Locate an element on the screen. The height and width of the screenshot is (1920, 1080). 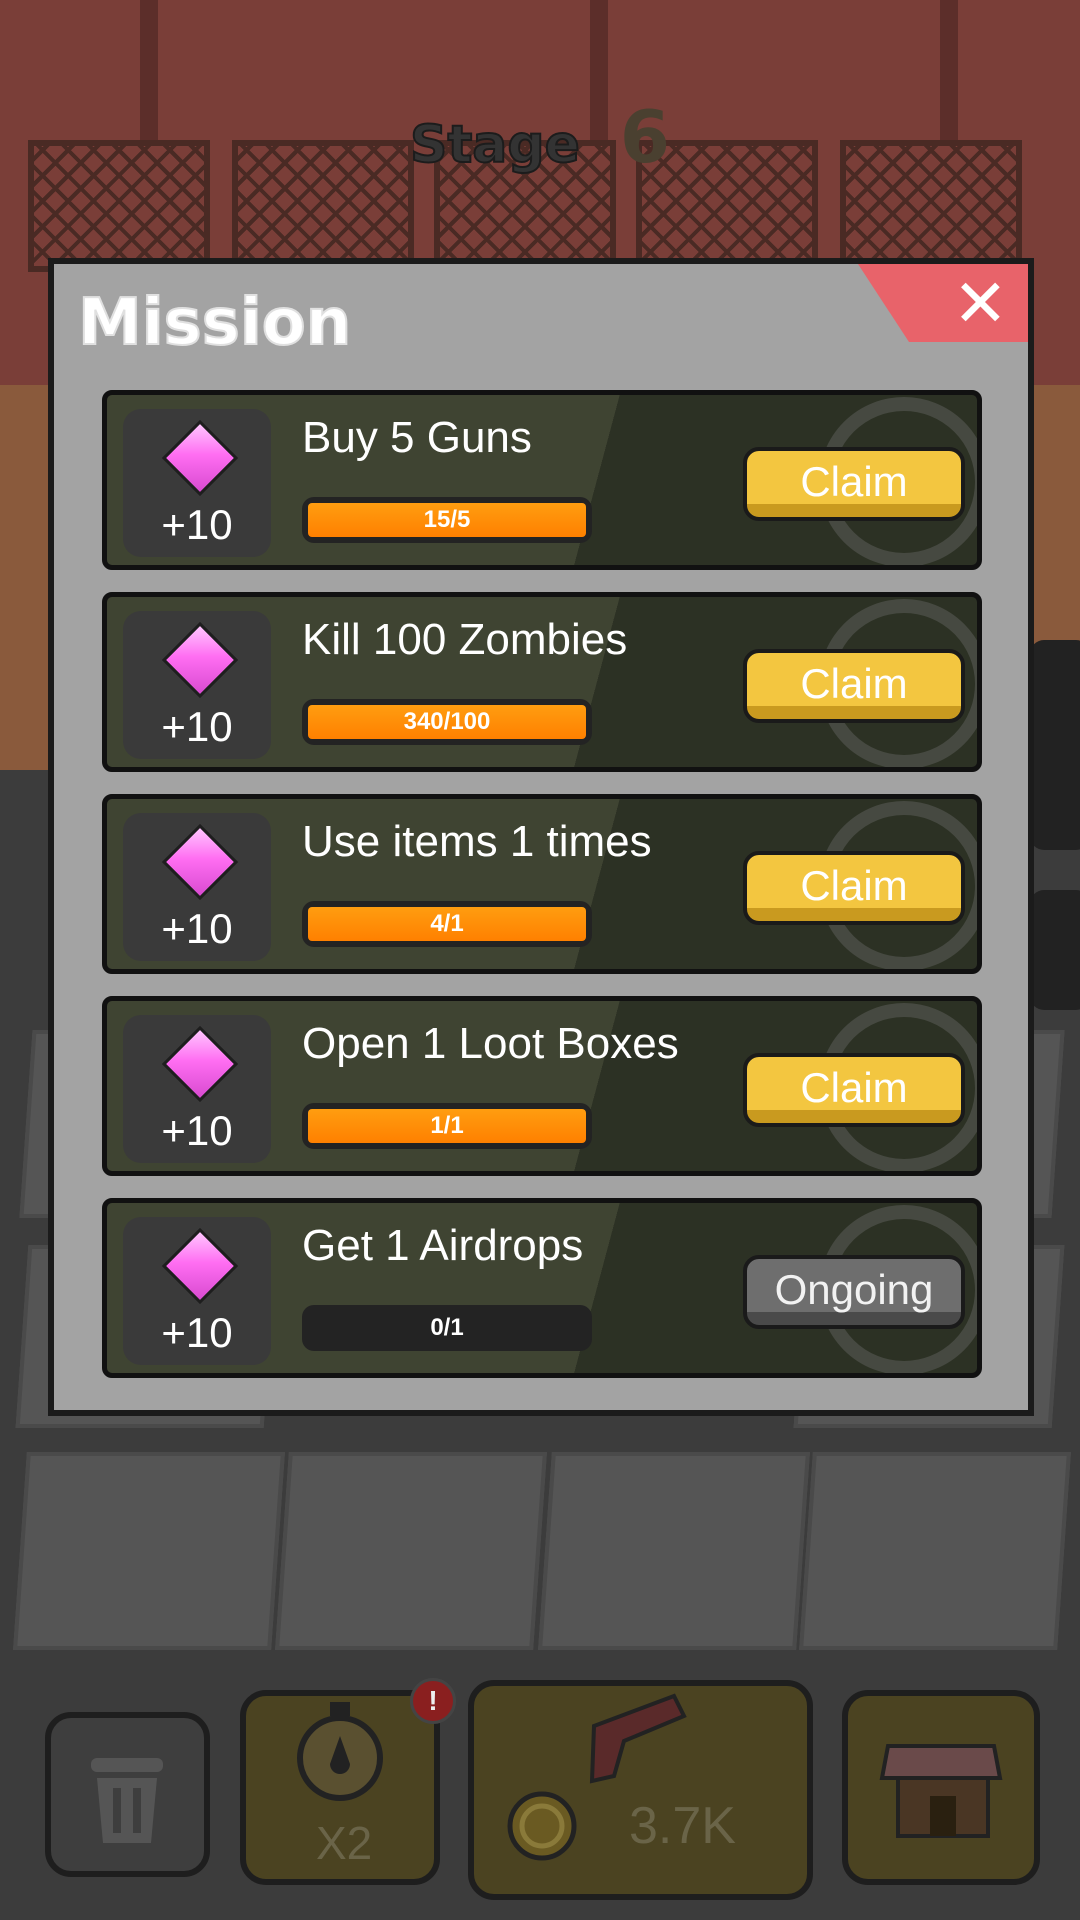
progress-text: 1/1 is located at coordinates (447, 1125).